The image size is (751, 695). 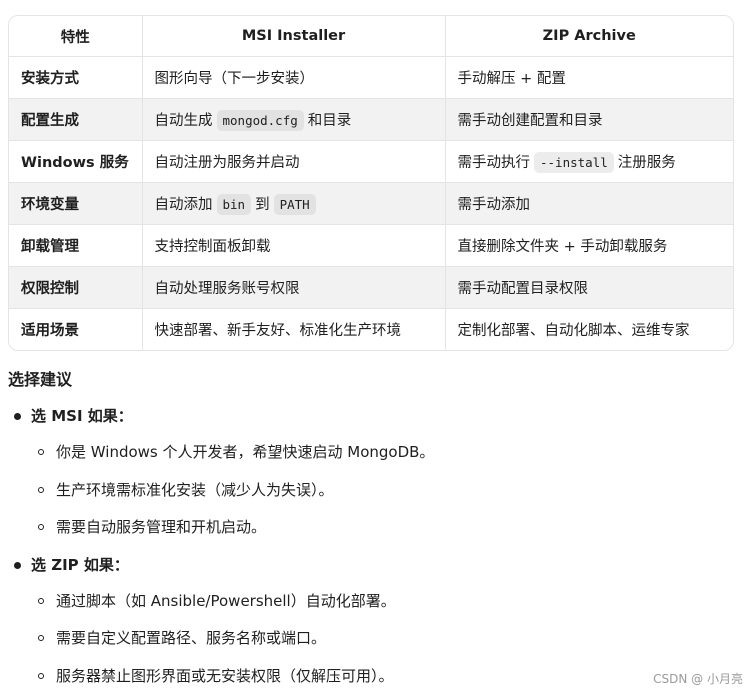 I want to click on msi-cell: 快速部署、新手友好、标准化生产环境, so click(x=294, y=329).